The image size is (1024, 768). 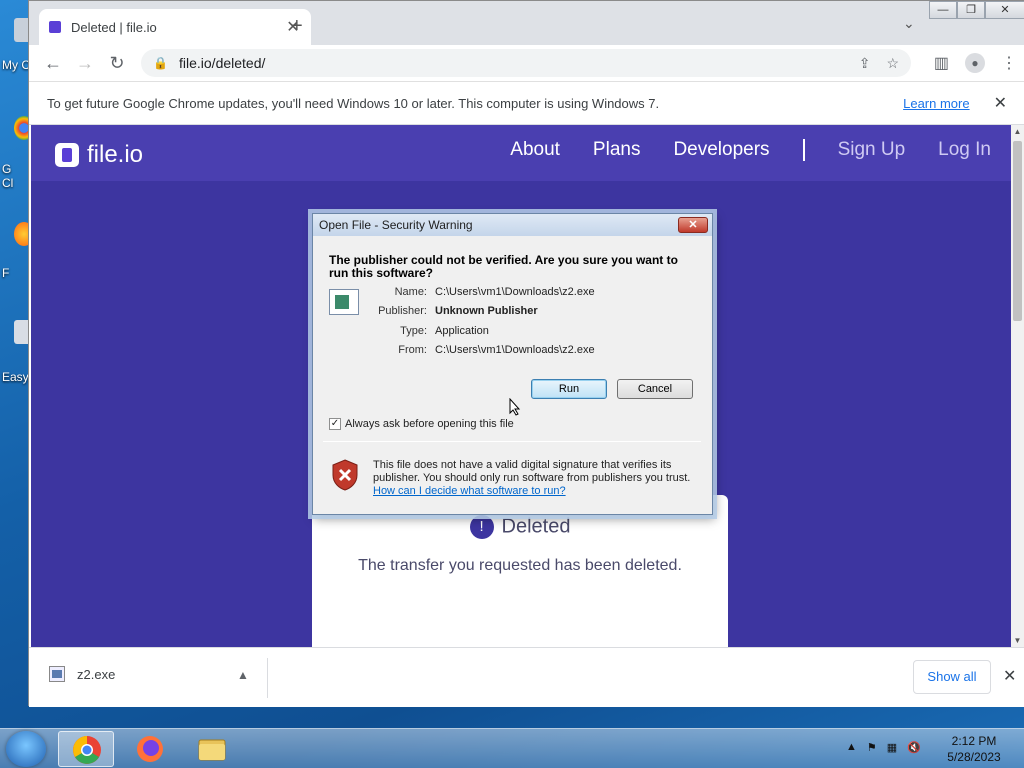 I want to click on folder-icon, so click(x=212, y=750).